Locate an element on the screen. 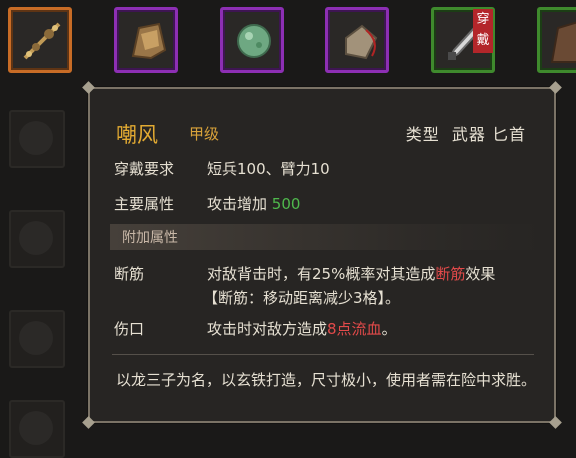 The width and height of the screenshot is (576, 458). equip-slot-dagger: 穿戴 is located at coordinates (463, 40).